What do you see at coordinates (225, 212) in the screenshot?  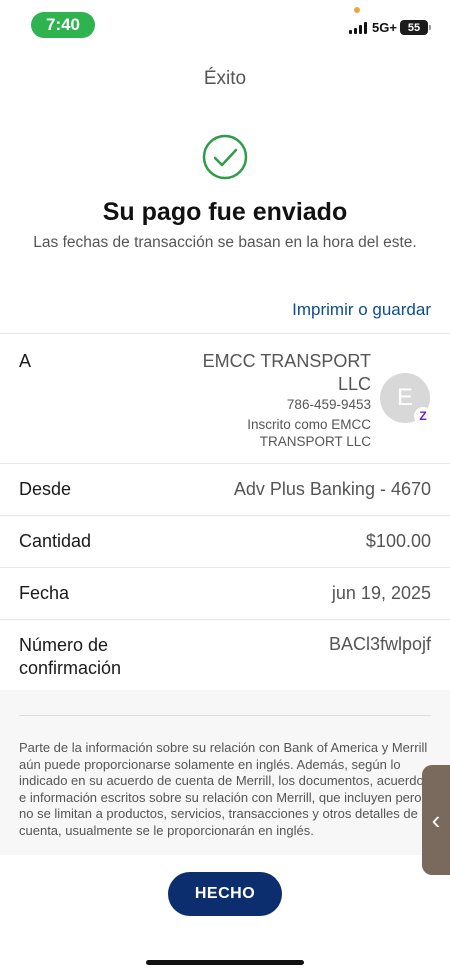 I see `success-headline: Su pago fue enviado` at bounding box center [225, 212].